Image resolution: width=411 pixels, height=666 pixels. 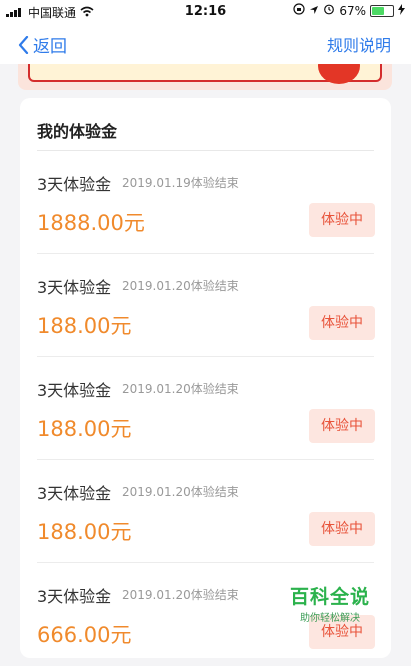 I want to click on alarm-icon, so click(x=329, y=10).